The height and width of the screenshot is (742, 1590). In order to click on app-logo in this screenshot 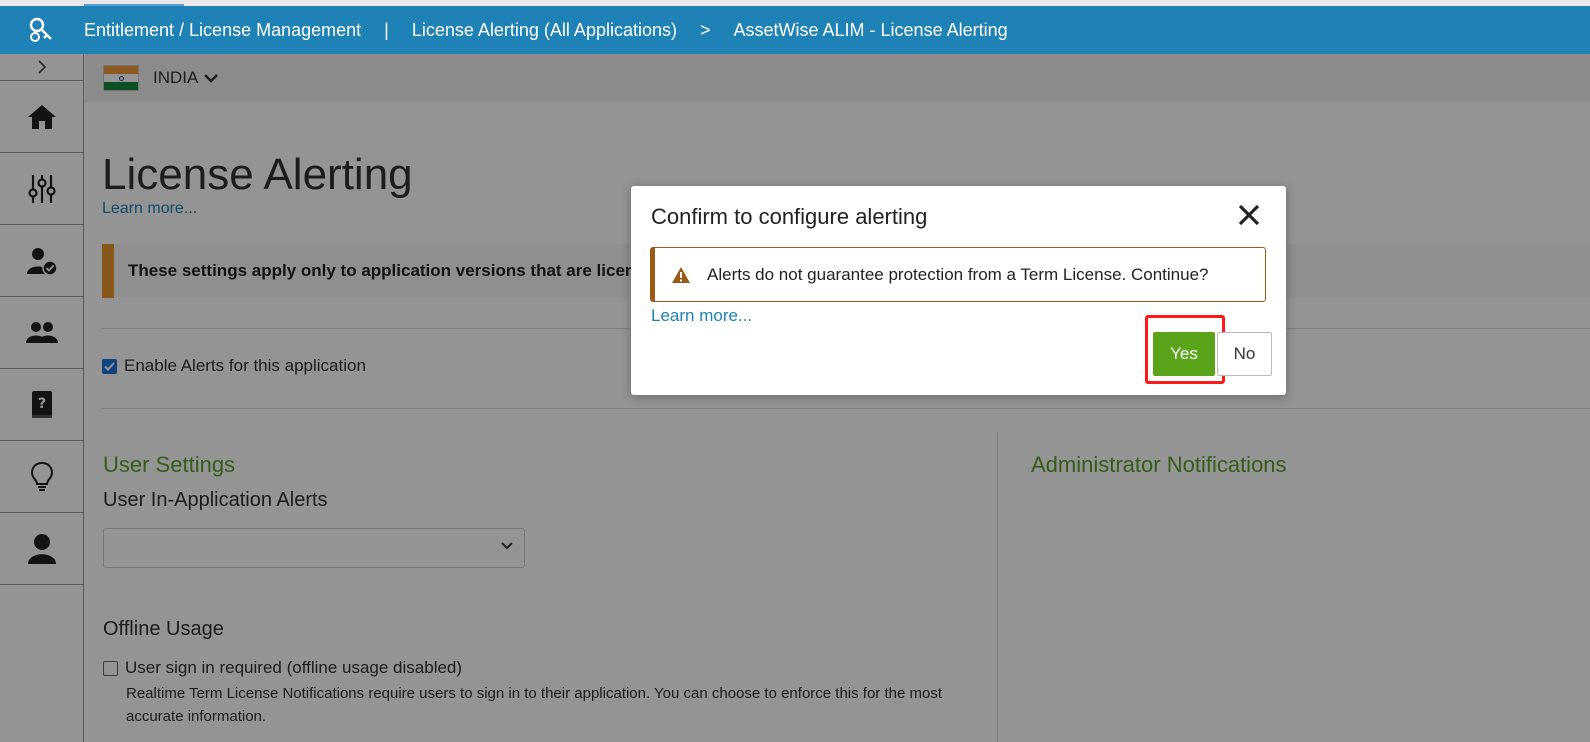, I will do `click(42, 30)`.